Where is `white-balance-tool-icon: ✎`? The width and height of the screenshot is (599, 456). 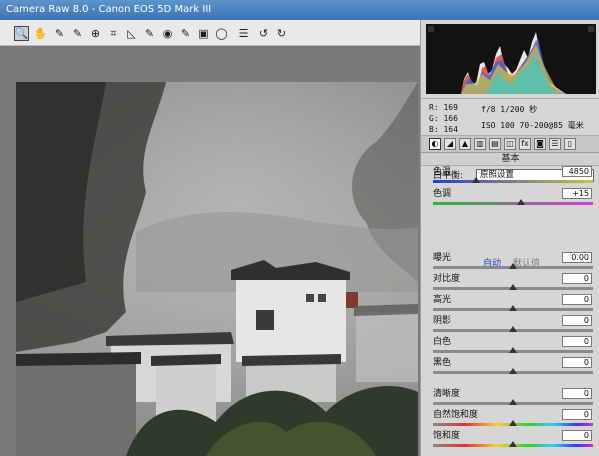
white-balance-tool-icon: ✎ is located at coordinates (59, 33).